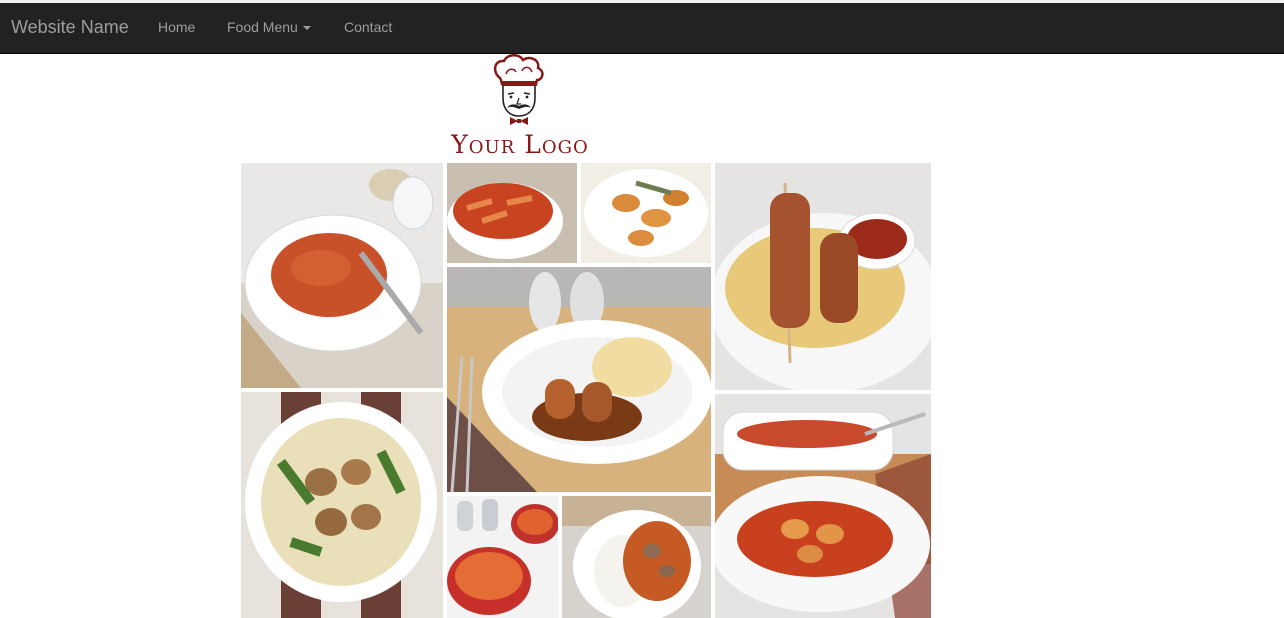  Describe the element at coordinates (636, 557) in the screenshot. I see `food-photo-curry-rice` at that location.